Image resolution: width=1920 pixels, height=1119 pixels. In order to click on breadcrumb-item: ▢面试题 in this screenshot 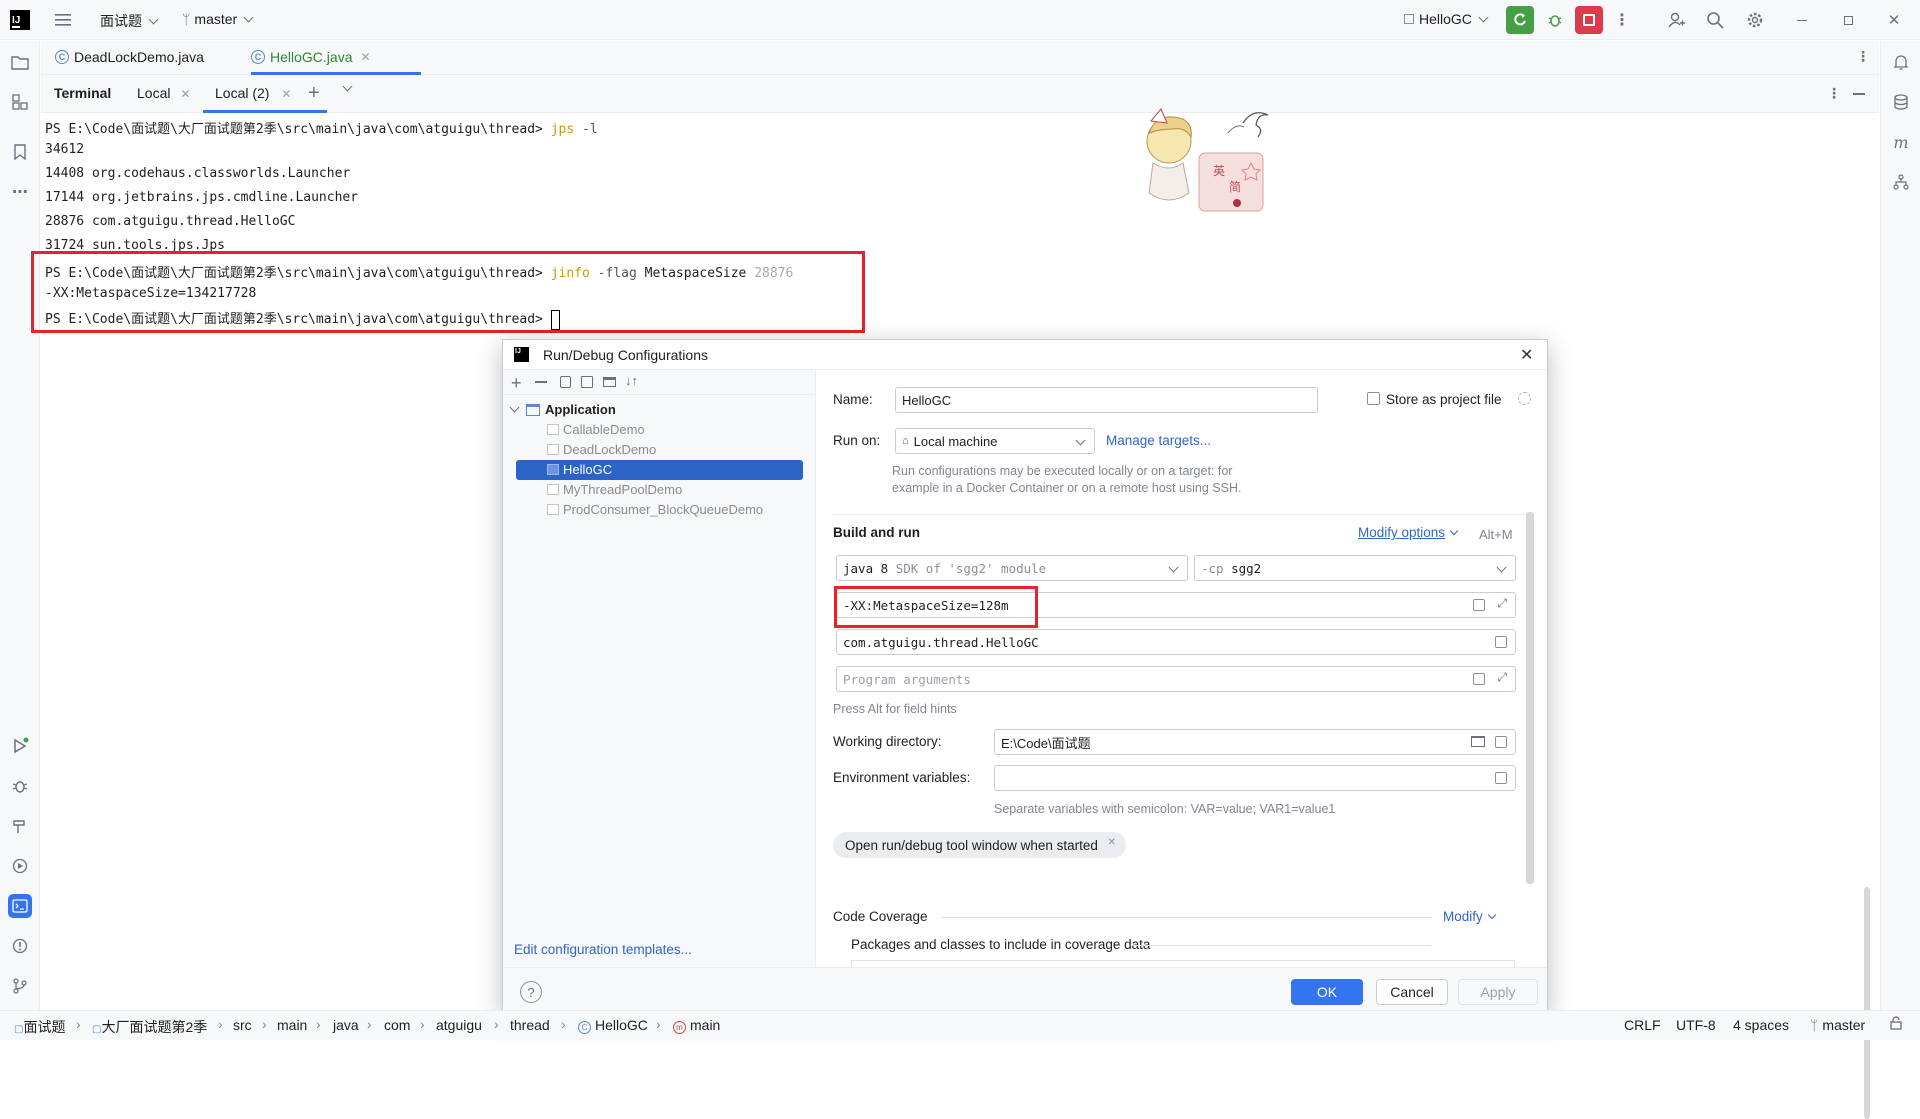, I will do `click(39, 1027)`.